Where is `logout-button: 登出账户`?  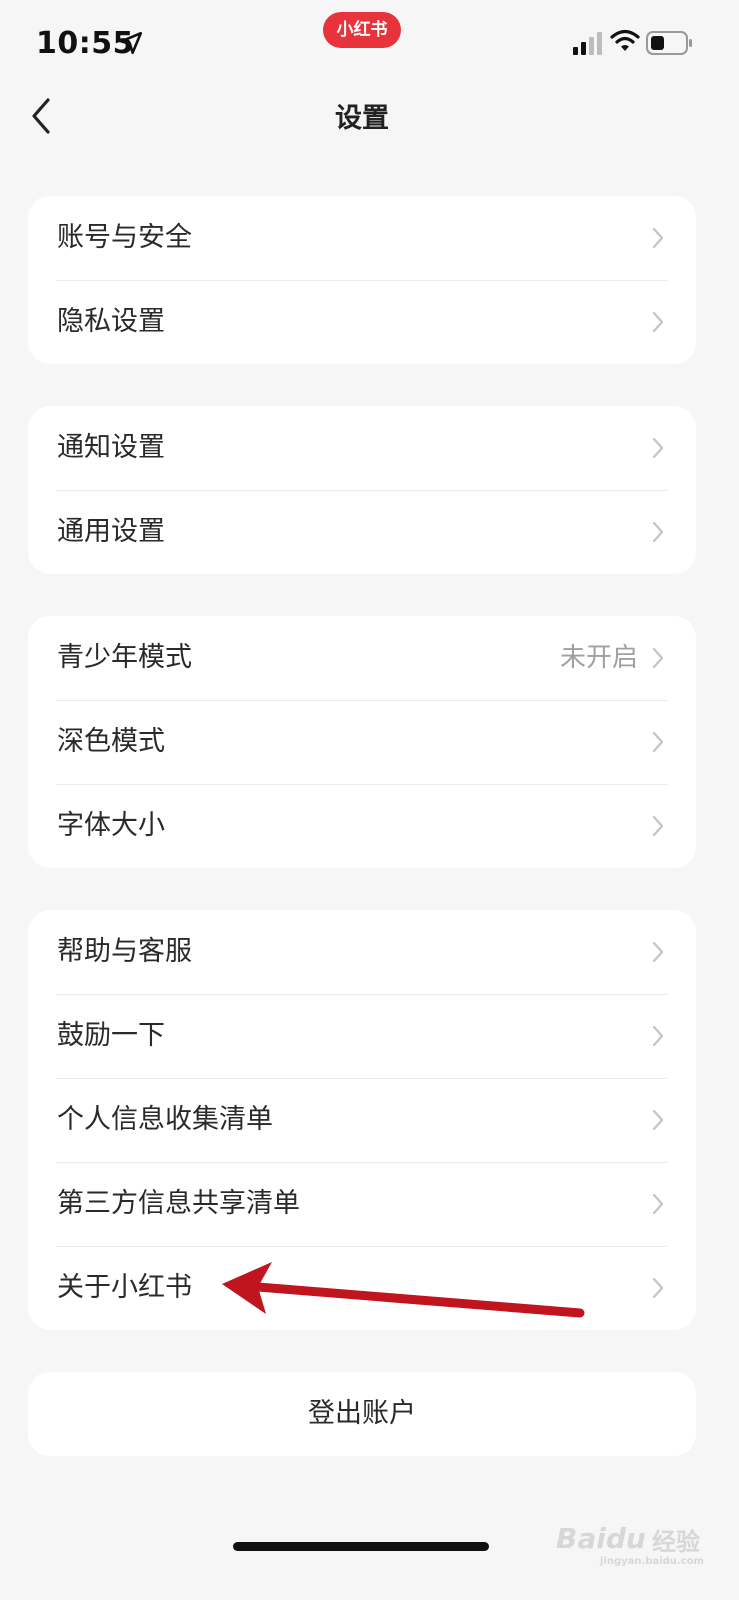 logout-button: 登出账户 is located at coordinates (362, 1414).